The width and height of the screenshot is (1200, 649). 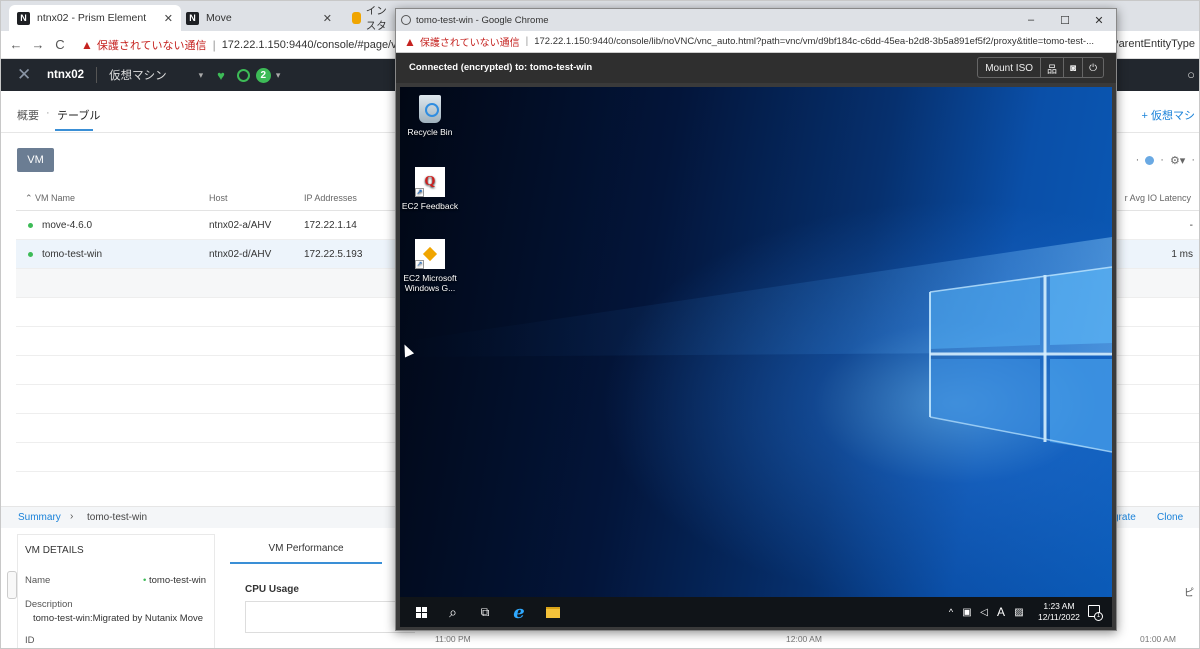 I want to click on tab-label: インスタ, so click(x=376, y=18).